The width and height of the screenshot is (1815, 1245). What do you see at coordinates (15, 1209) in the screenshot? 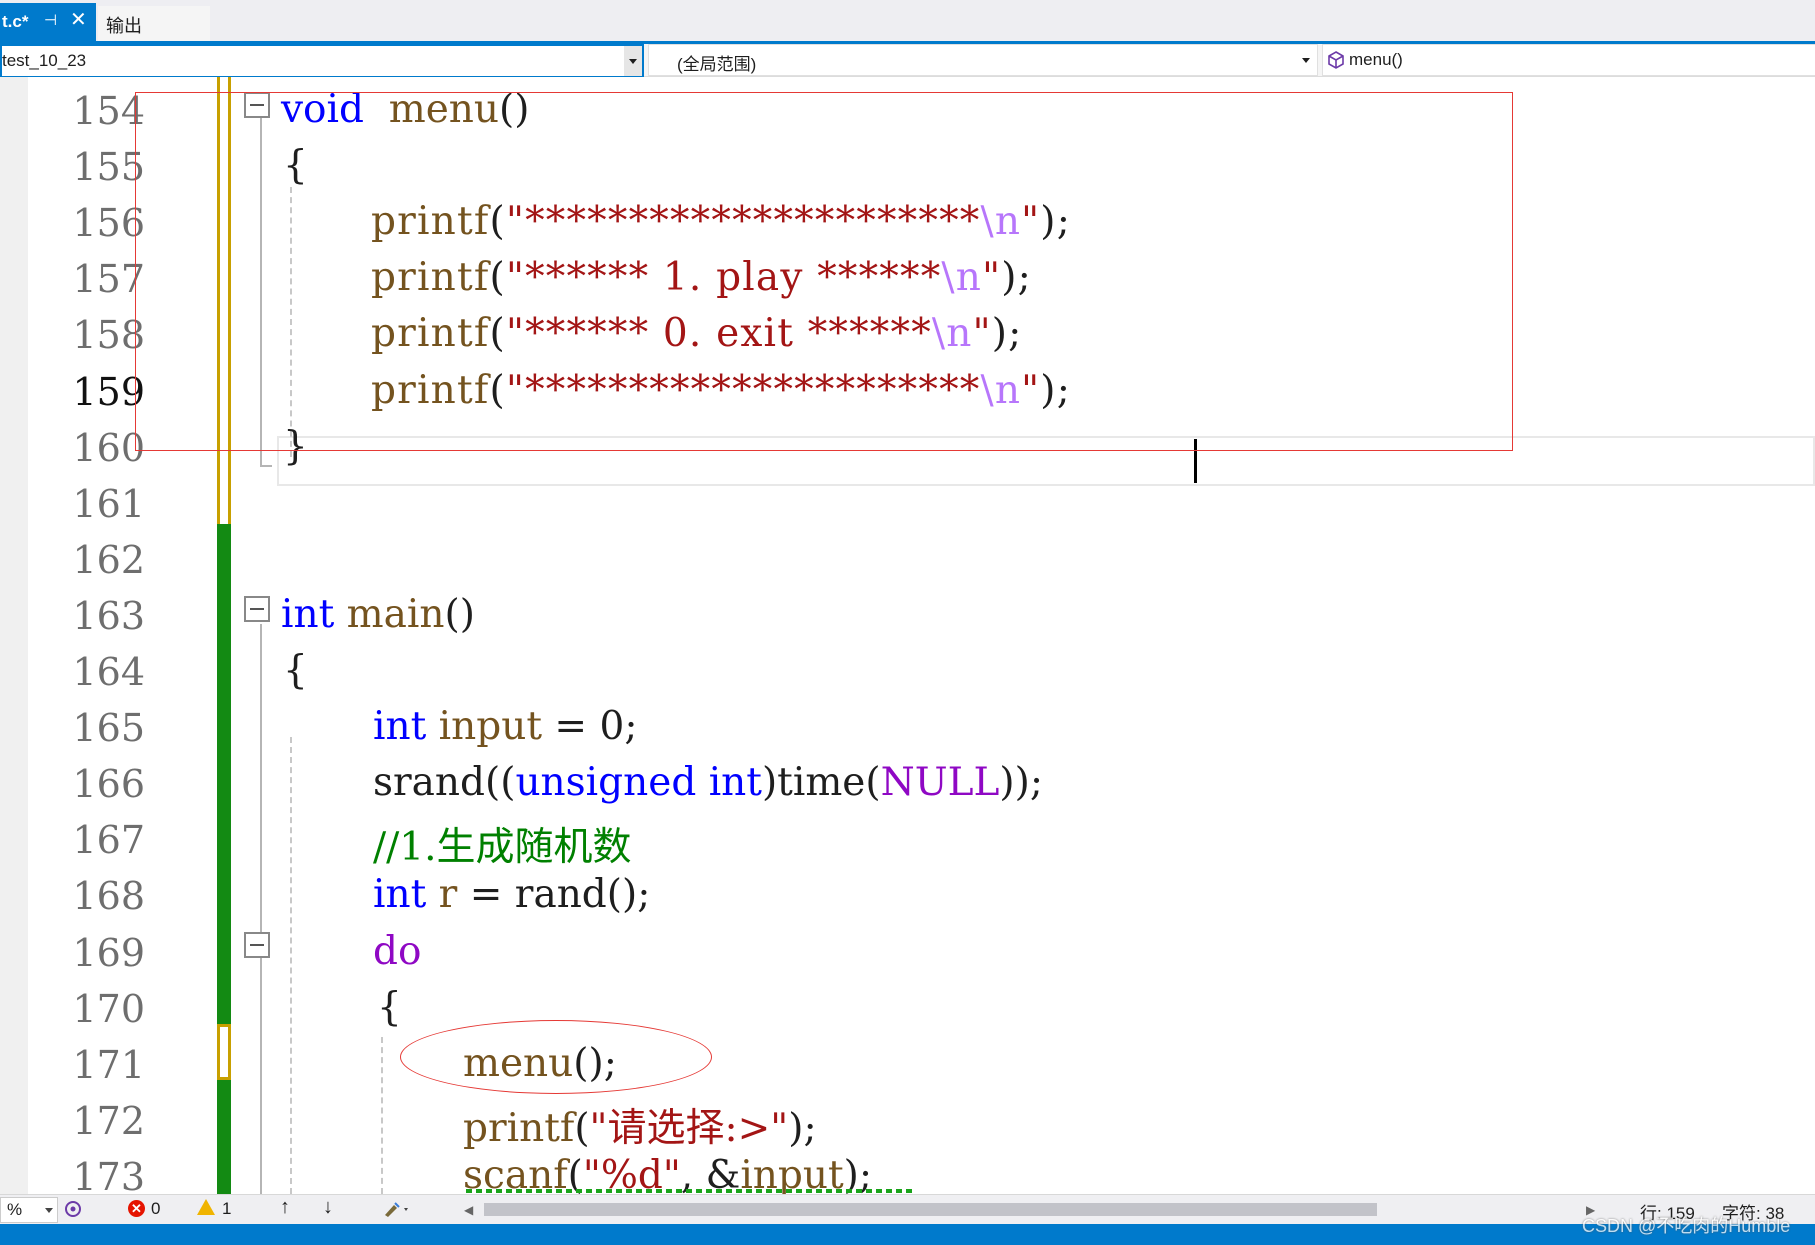
I see `zoom-value: %` at bounding box center [15, 1209].